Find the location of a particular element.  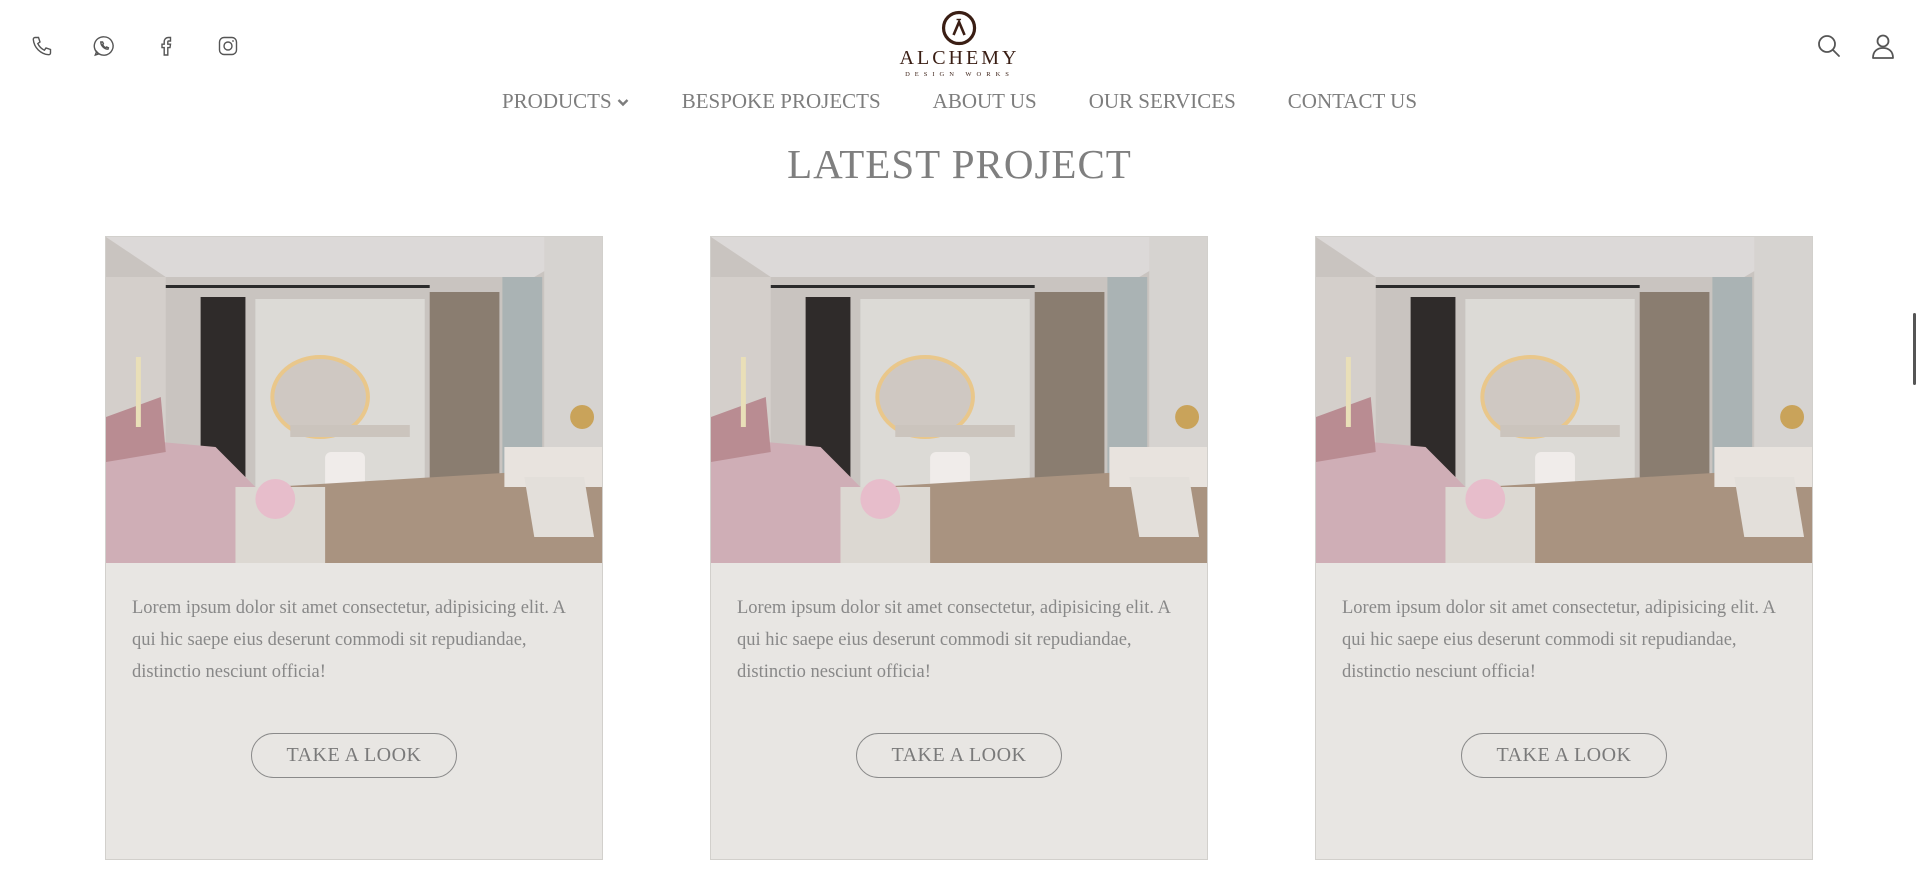

nav-item-bespoke-projects: BESPOKE PROJECTS is located at coordinates (781, 101).